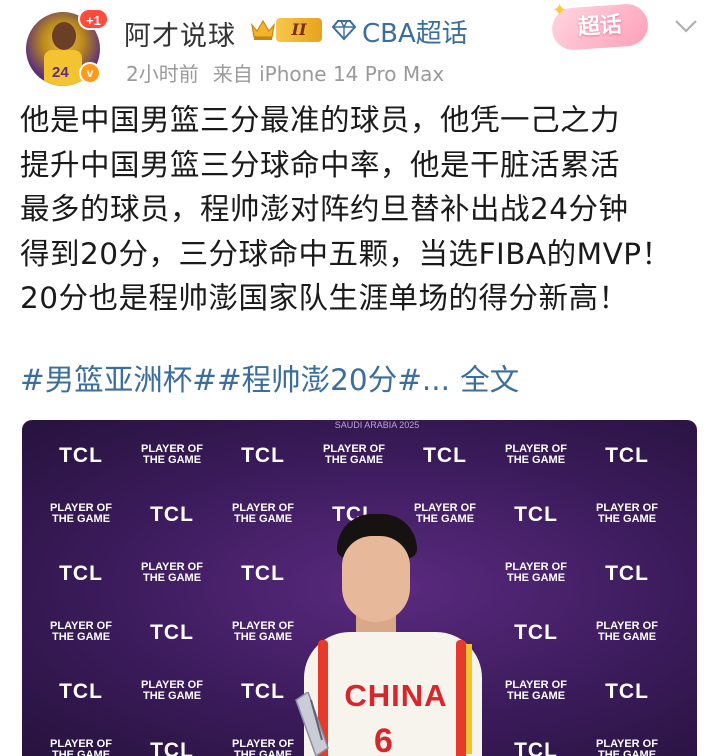  I want to click on verified-icon: v, so click(90, 73).